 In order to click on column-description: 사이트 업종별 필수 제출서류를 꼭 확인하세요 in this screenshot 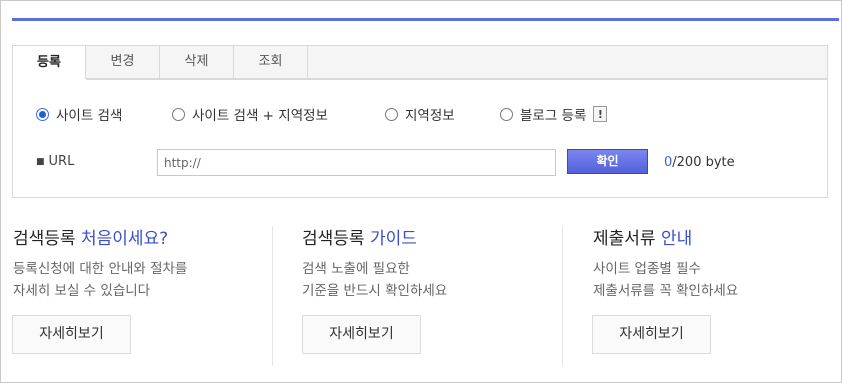, I will do `click(666, 280)`.